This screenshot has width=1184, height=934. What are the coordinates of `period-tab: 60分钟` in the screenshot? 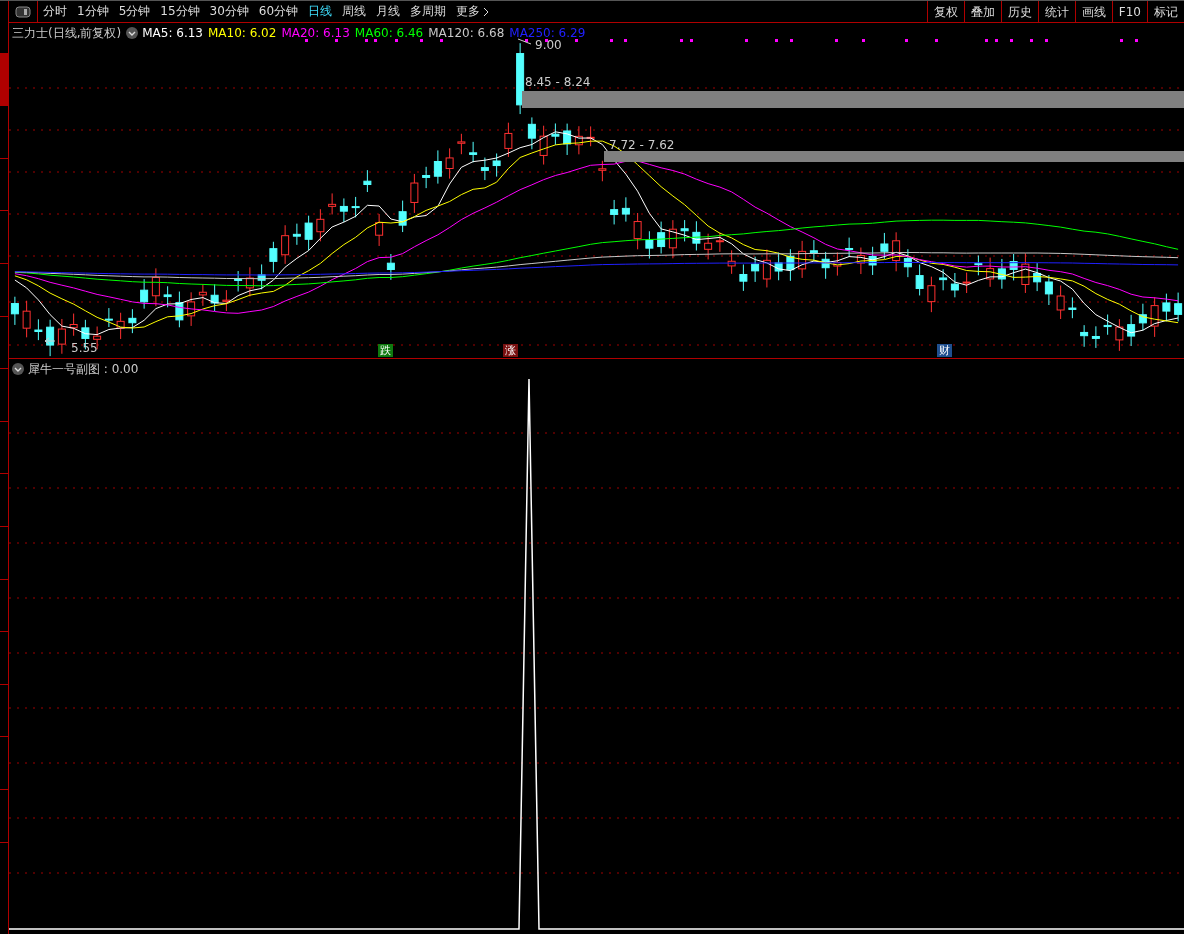 It's located at (278, 11).